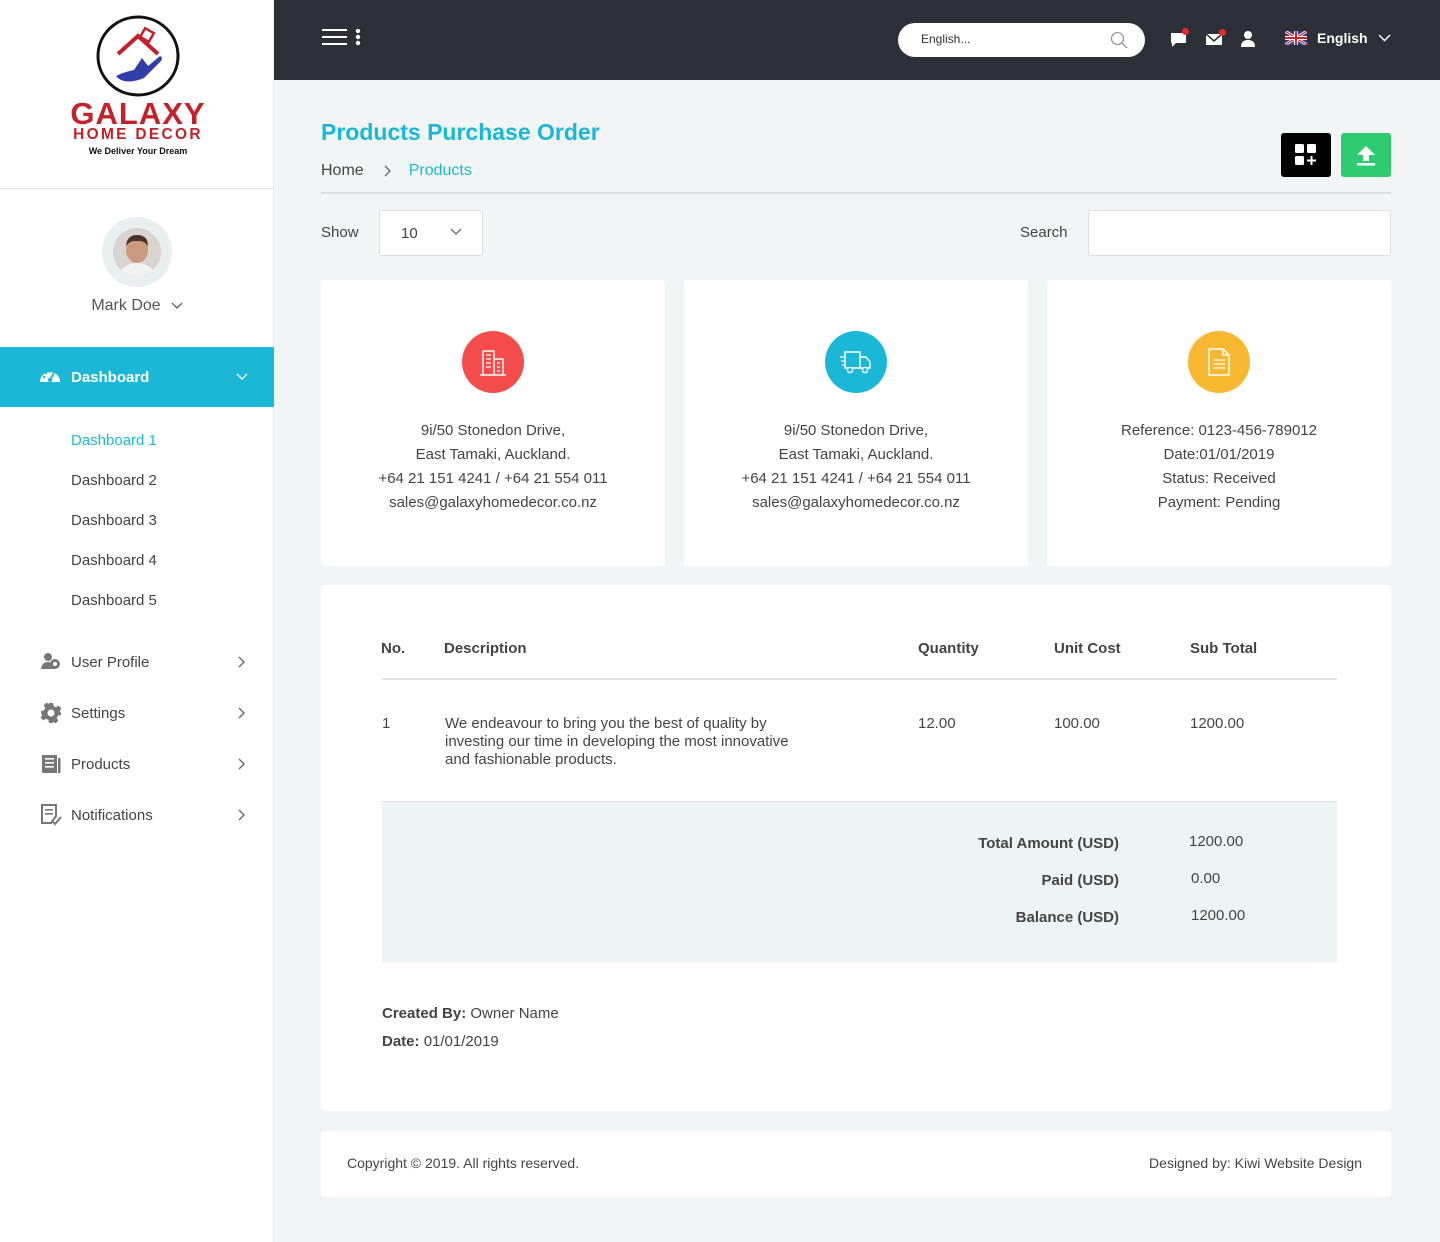  Describe the element at coordinates (1087, 648) in the screenshot. I see `column-header-unit-cost: Unit Cost` at that location.